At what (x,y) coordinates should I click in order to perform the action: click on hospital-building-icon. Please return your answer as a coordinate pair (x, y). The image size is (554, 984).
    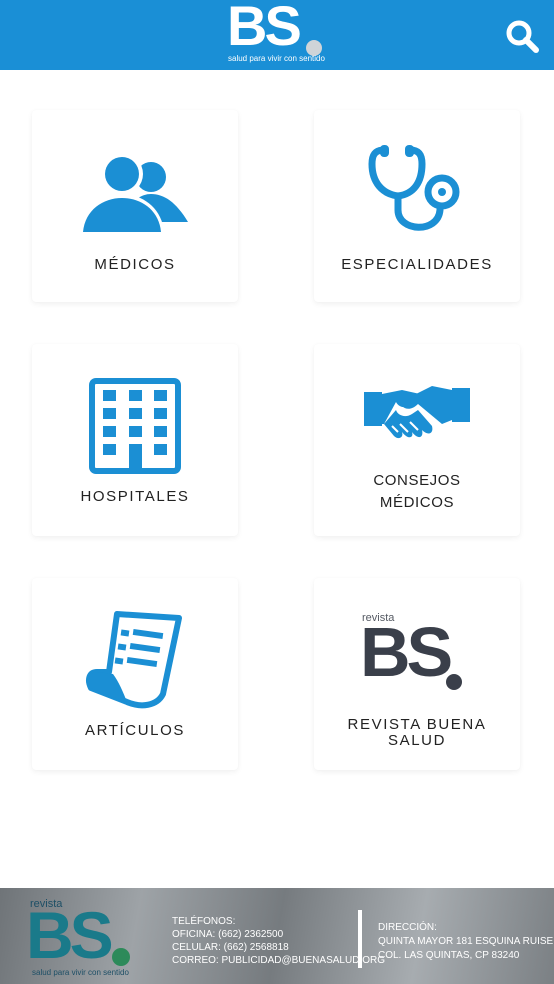
    Looking at the image, I should click on (135, 426).